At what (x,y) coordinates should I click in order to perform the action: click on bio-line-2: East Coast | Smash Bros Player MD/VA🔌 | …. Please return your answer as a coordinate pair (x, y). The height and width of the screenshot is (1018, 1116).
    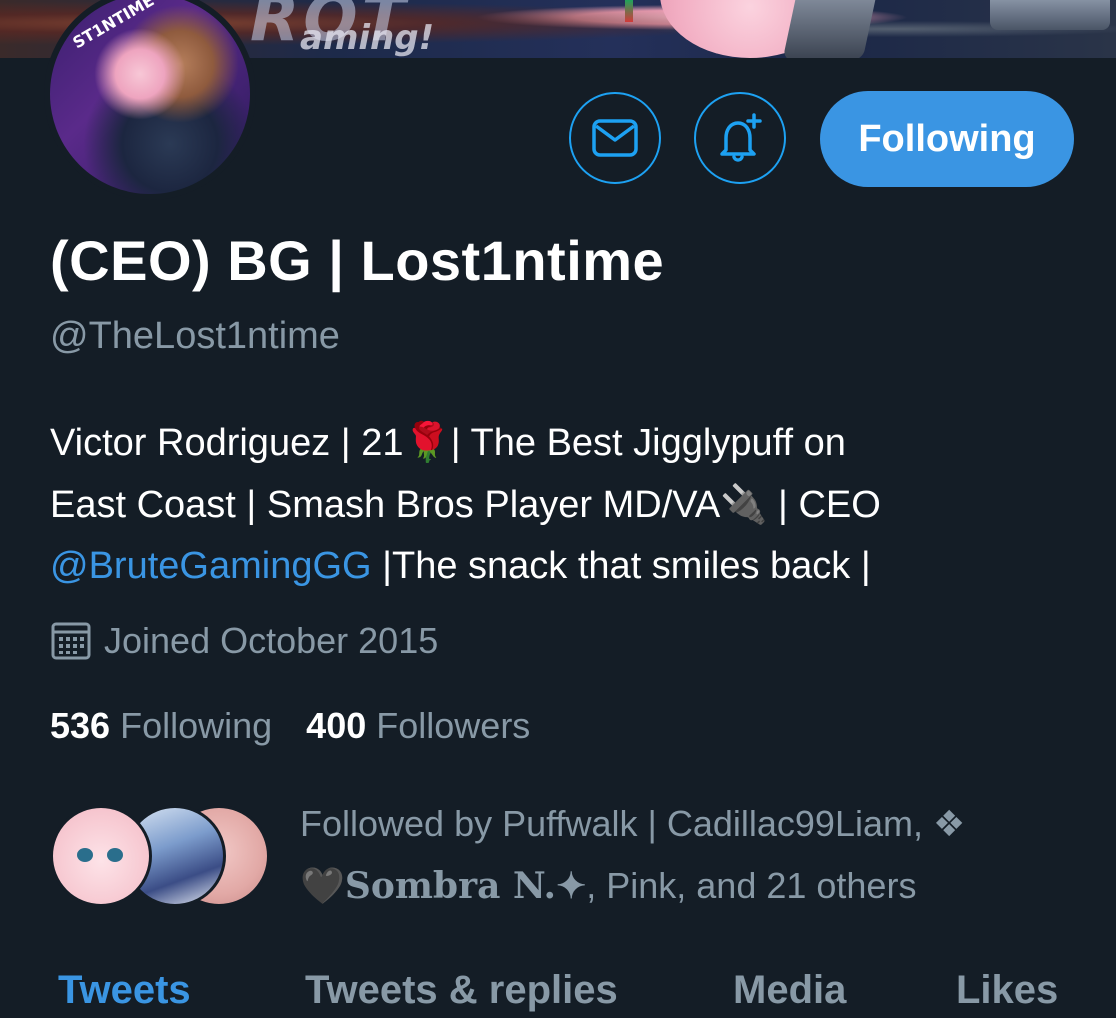
    Looking at the image, I should click on (565, 505).